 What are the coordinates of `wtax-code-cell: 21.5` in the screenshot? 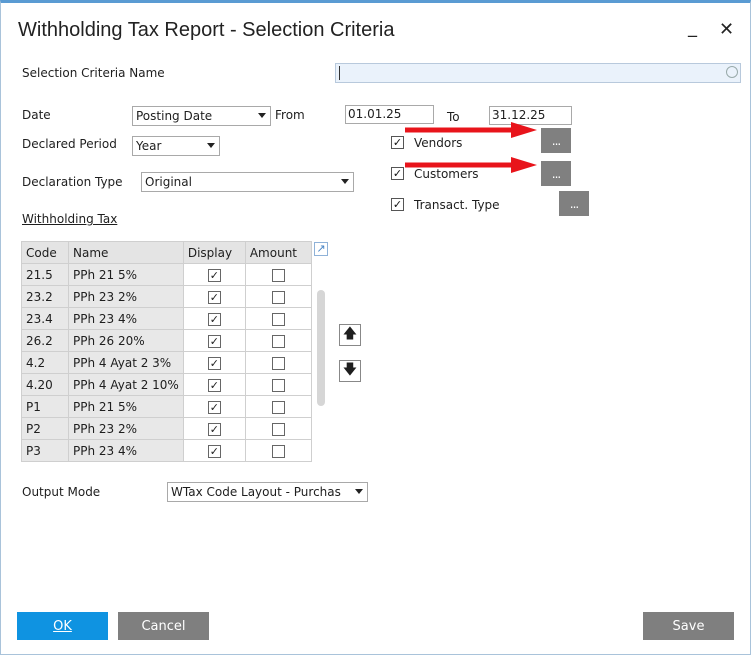 It's located at (45, 274).